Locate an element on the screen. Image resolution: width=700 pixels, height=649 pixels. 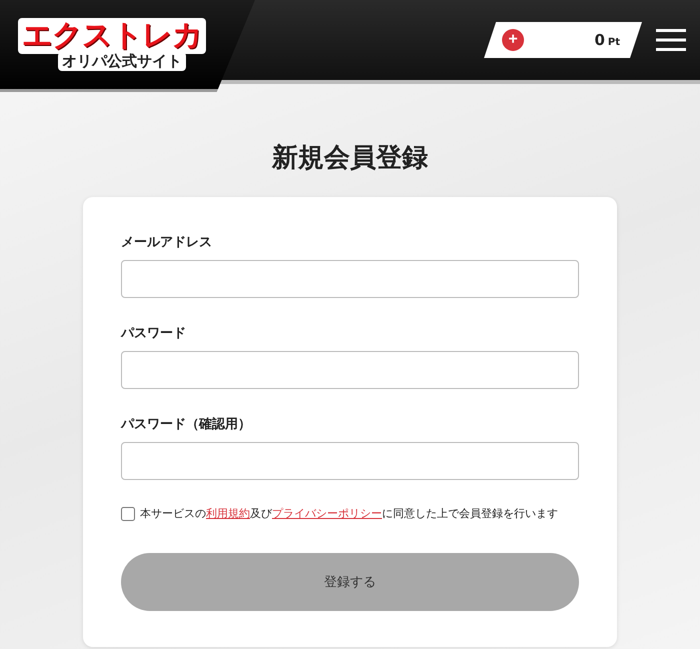
logo: エクストレカ オリパ公式サイト is located at coordinates (127, 46).